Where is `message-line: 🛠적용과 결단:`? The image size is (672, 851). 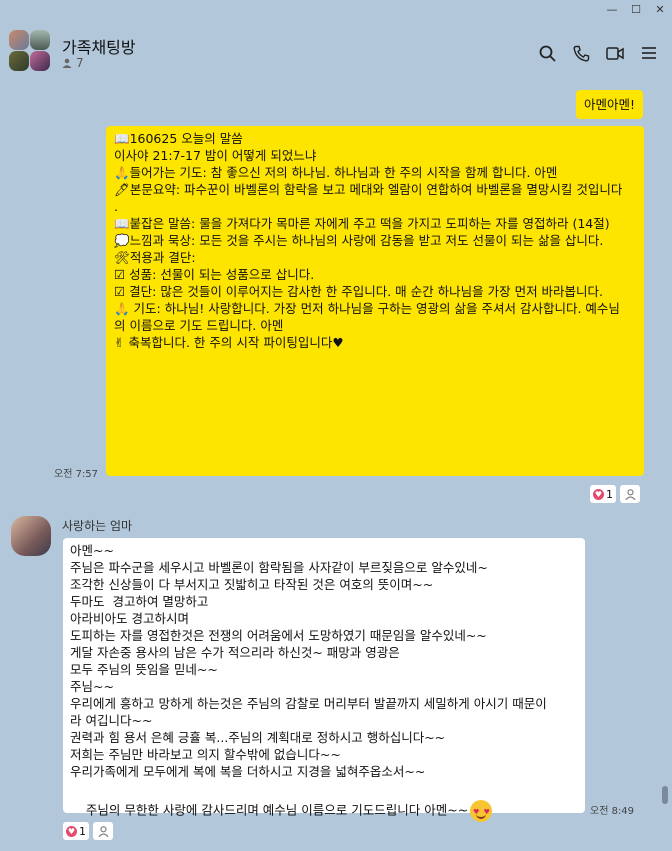 message-line: 🛠적용과 결단: is located at coordinates (155, 257).